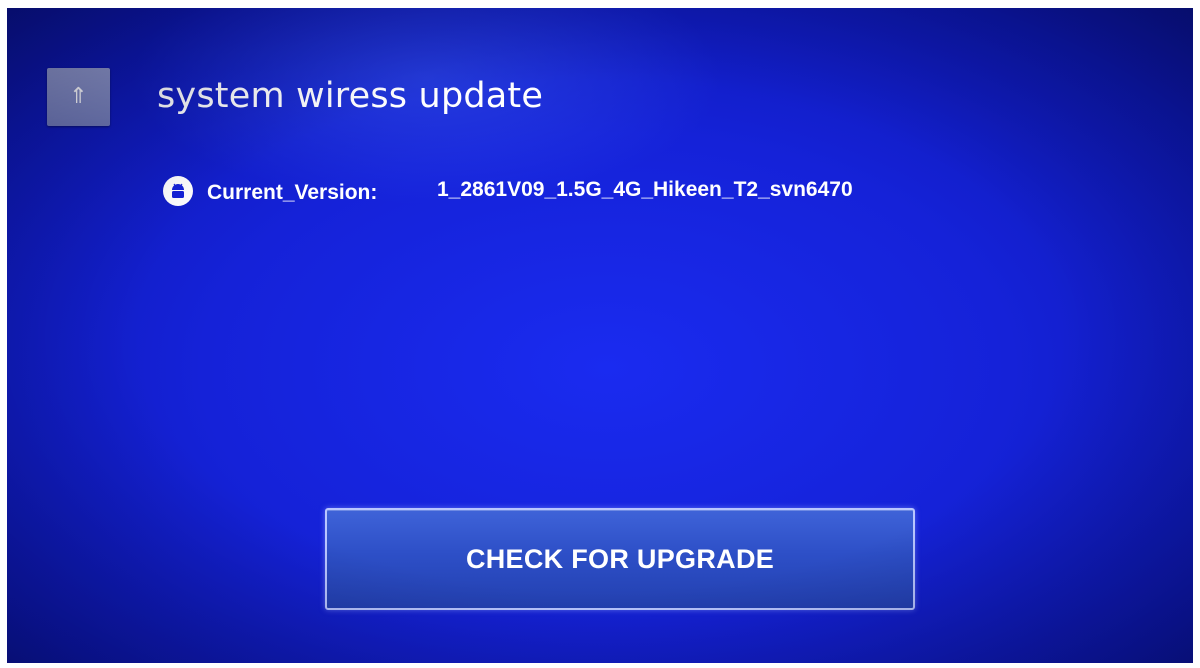 This screenshot has height=668, width=1200. I want to click on check-for-upgrade-button: CHECK FOR UPGRADE, so click(620, 559).